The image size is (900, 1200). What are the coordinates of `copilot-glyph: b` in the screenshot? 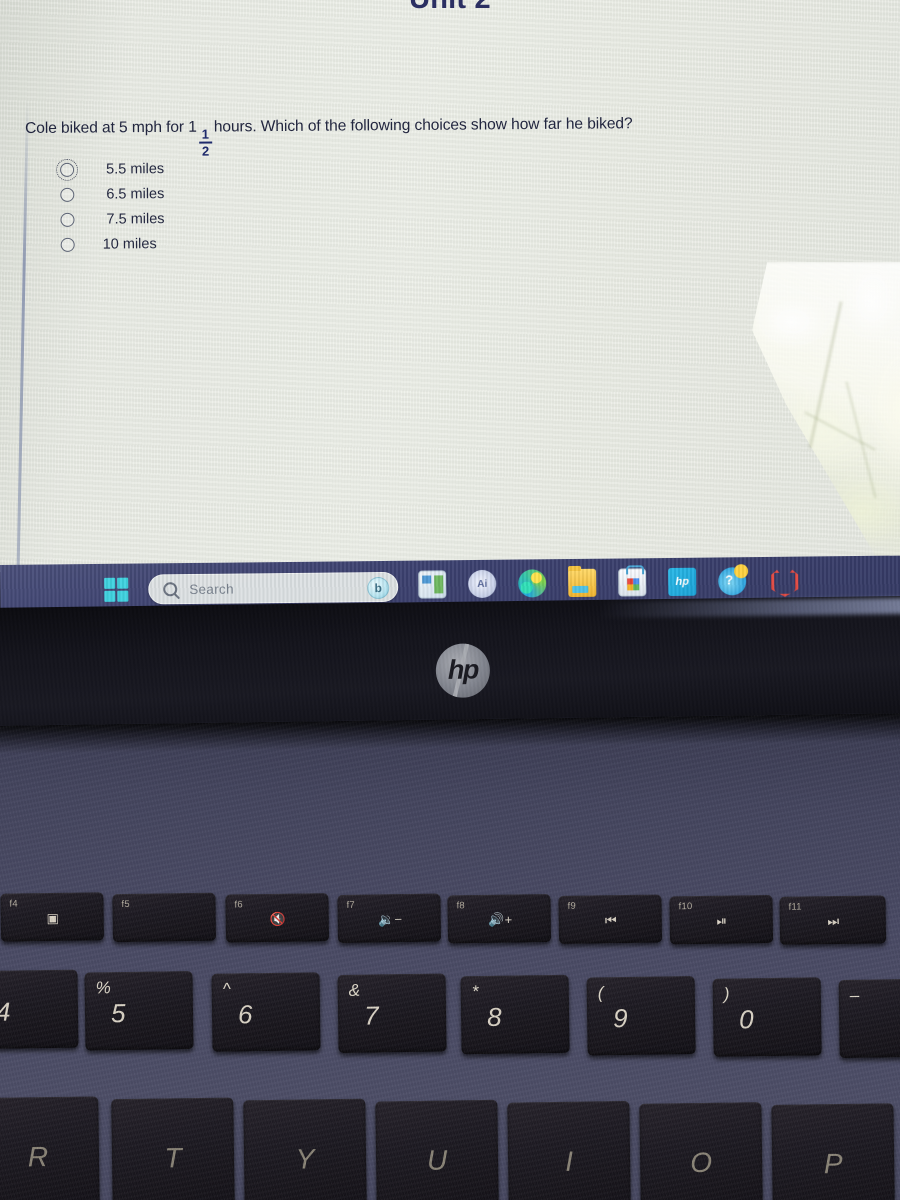 It's located at (378, 588).